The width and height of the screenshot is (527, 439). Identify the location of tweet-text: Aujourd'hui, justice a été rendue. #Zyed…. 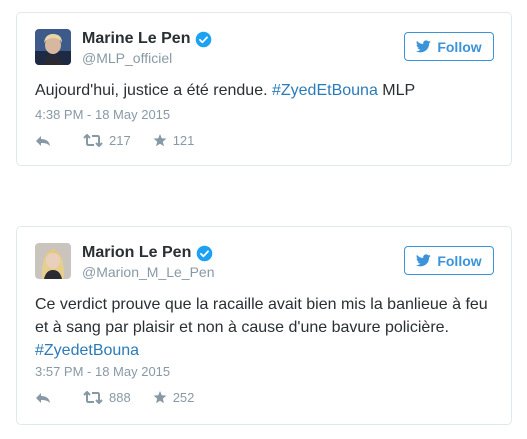
(265, 90).